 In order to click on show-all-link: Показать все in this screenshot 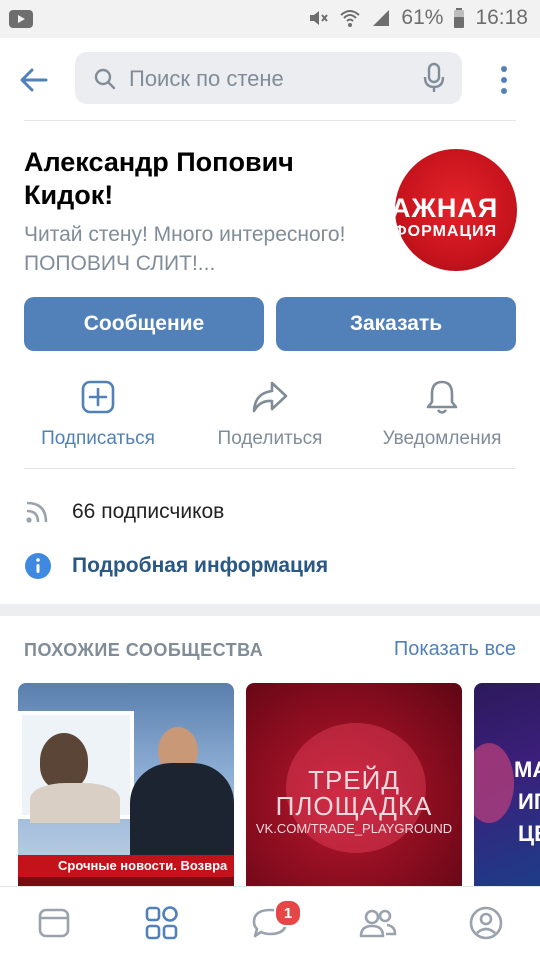, I will do `click(455, 649)`.